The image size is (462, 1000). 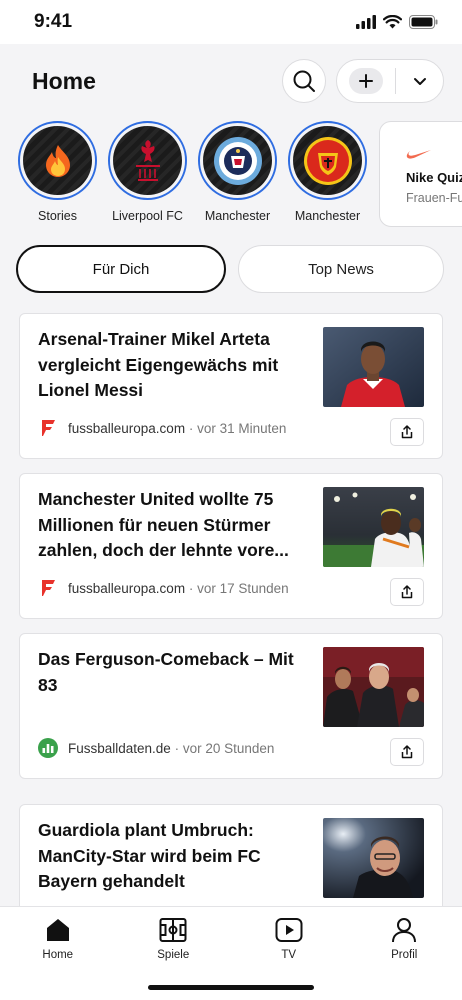 What do you see at coordinates (289, 955) in the screenshot?
I see `nav-label: TV` at bounding box center [289, 955].